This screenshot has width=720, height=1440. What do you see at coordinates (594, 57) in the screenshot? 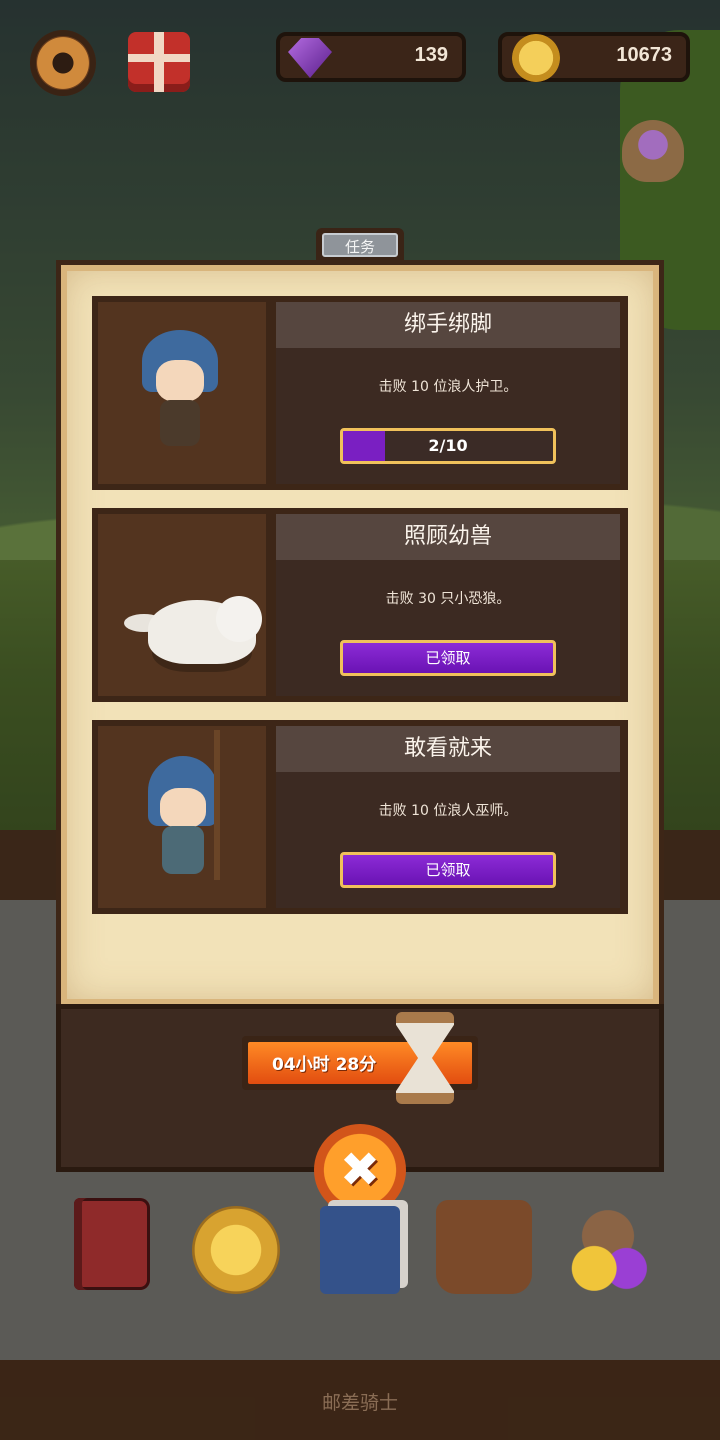
I see `coin-counter: 10673` at bounding box center [594, 57].